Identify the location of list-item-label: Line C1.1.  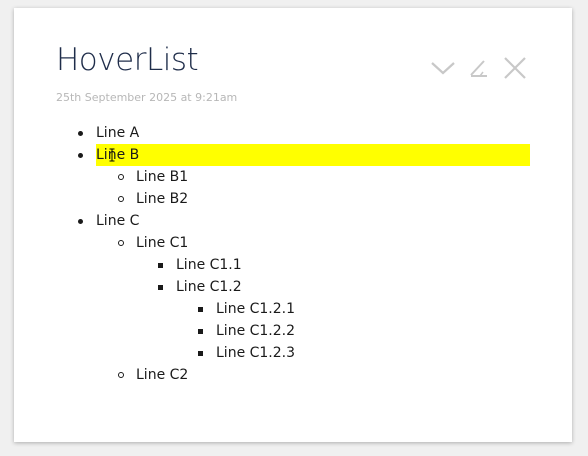
(209, 265).